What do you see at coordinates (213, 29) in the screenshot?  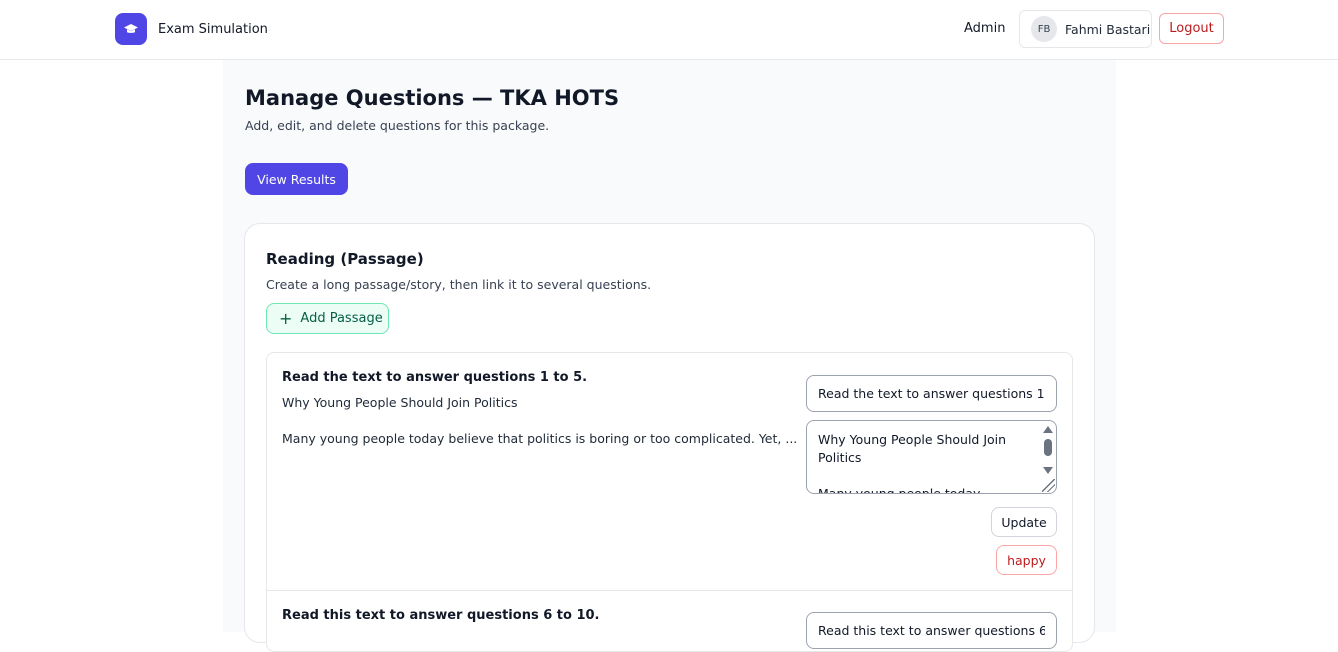 I see `brand-name: Exam Simulation` at bounding box center [213, 29].